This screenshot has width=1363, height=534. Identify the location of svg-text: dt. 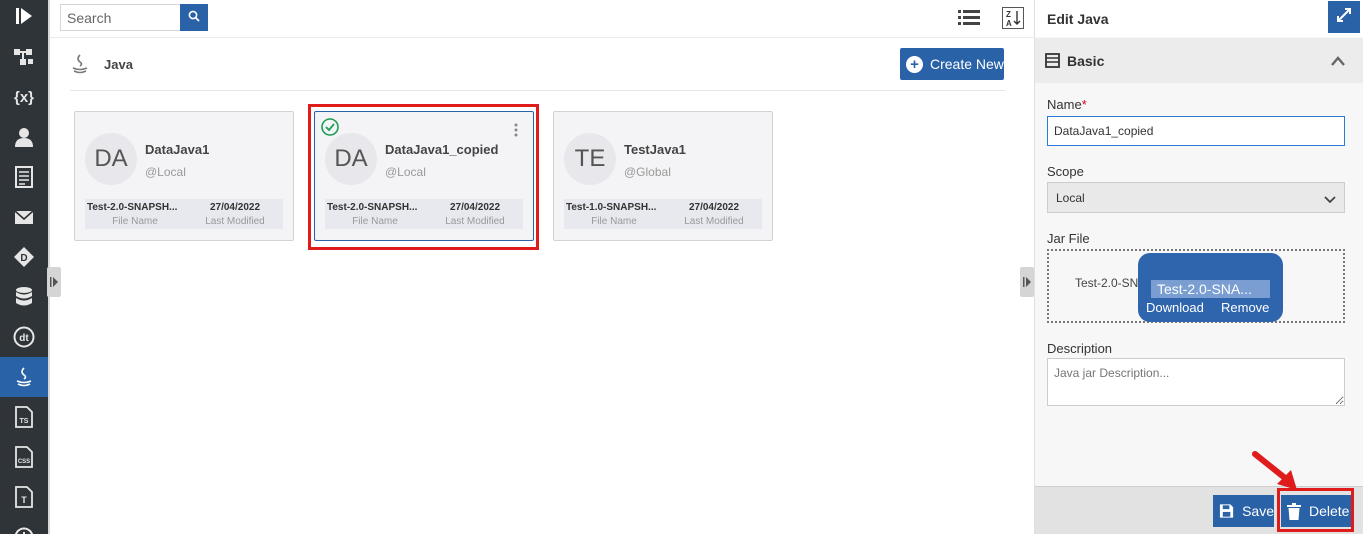
(24, 338).